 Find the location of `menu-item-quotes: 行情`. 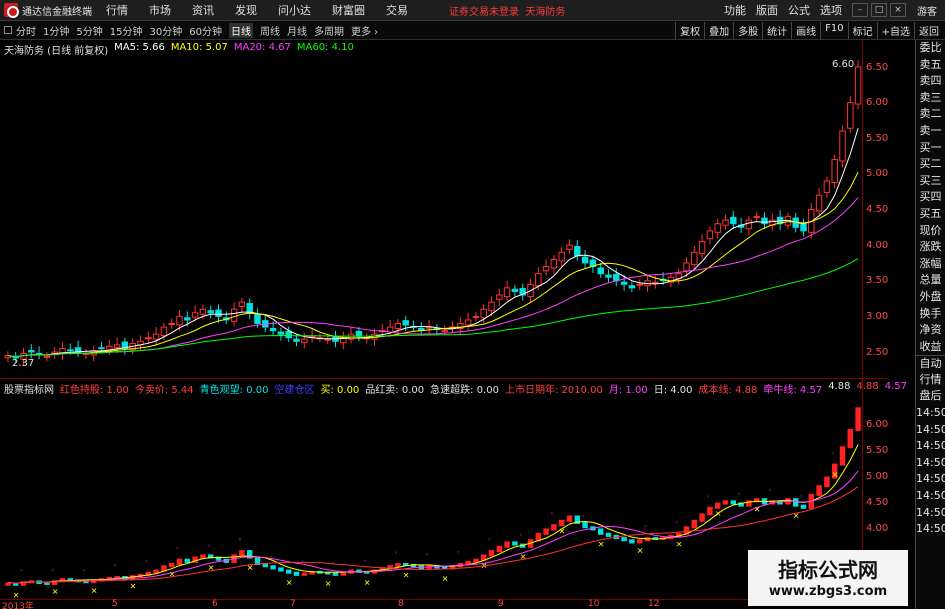

menu-item-quotes: 行情 is located at coordinates (117, 10).